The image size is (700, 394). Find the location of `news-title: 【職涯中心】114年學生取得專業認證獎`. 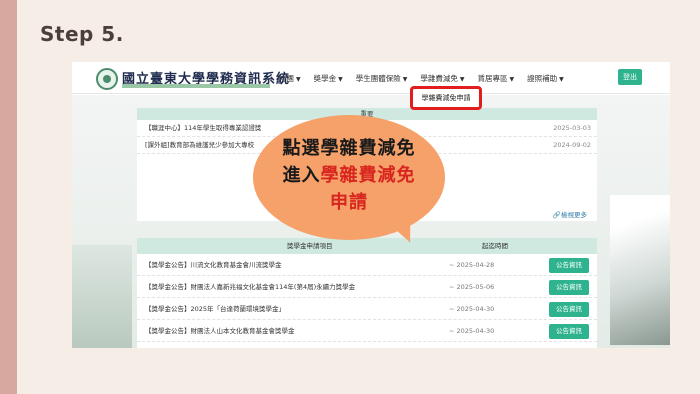

news-title: 【職涯中心】114年學生取得專業認證獎 is located at coordinates (203, 128).